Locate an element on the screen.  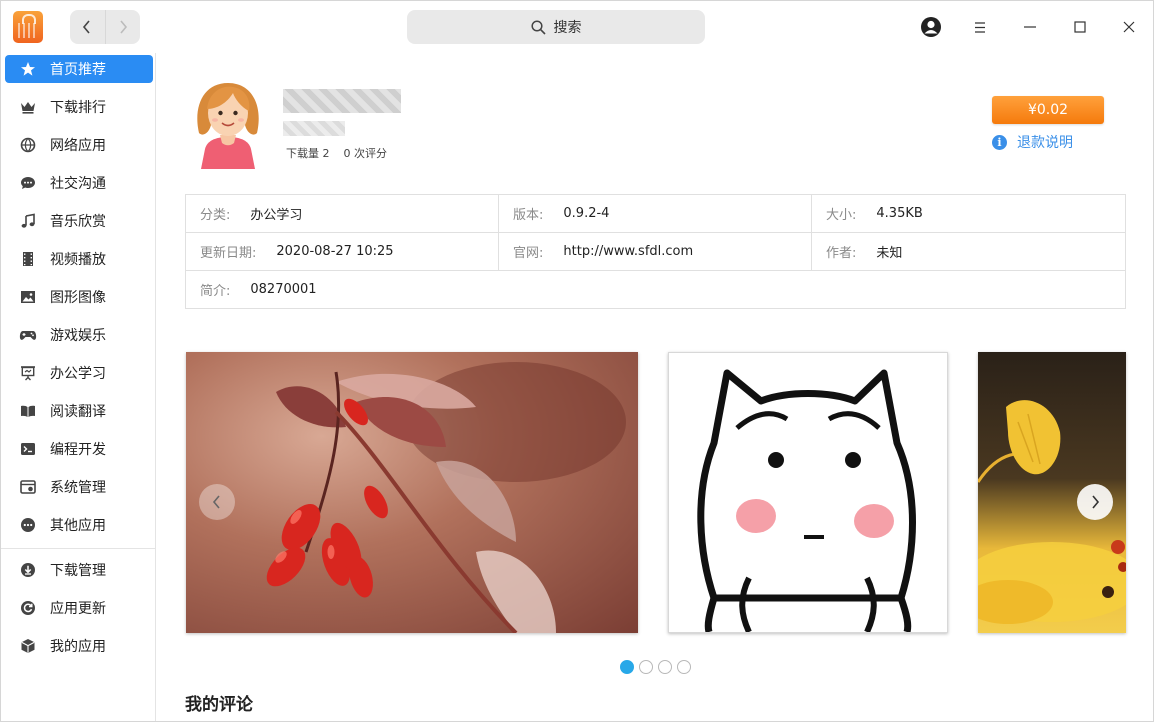
close-button is located at coordinates (1129, 27).